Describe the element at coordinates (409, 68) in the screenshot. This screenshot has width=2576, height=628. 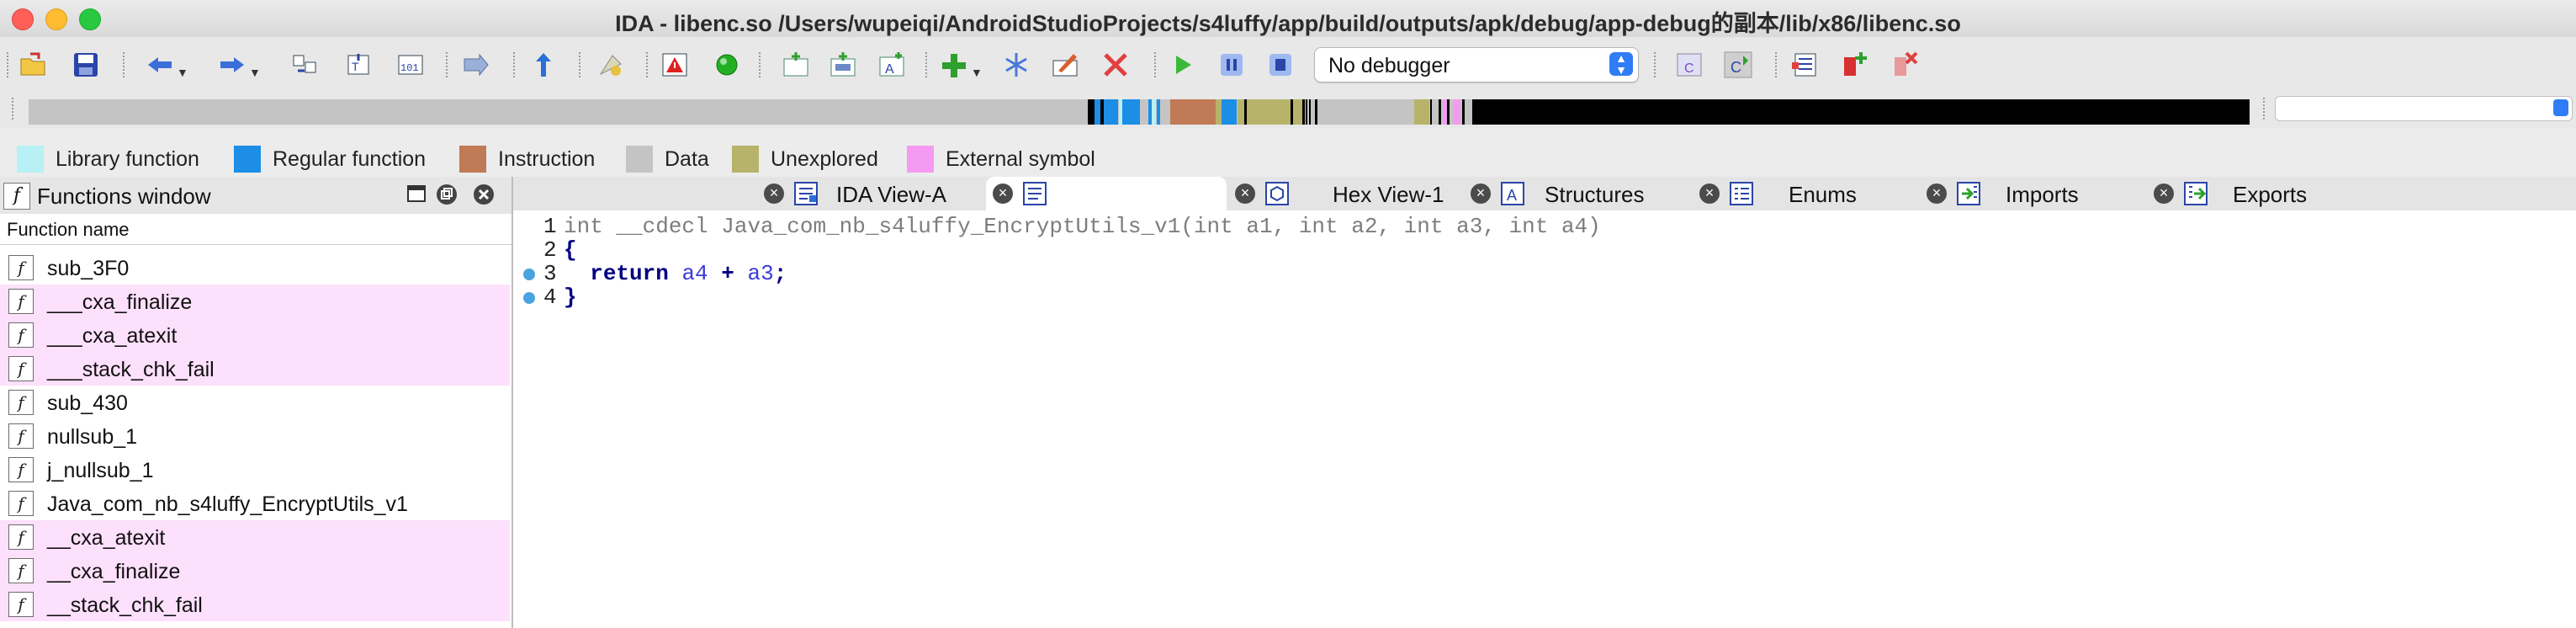
I see `svg-text: 101` at that location.